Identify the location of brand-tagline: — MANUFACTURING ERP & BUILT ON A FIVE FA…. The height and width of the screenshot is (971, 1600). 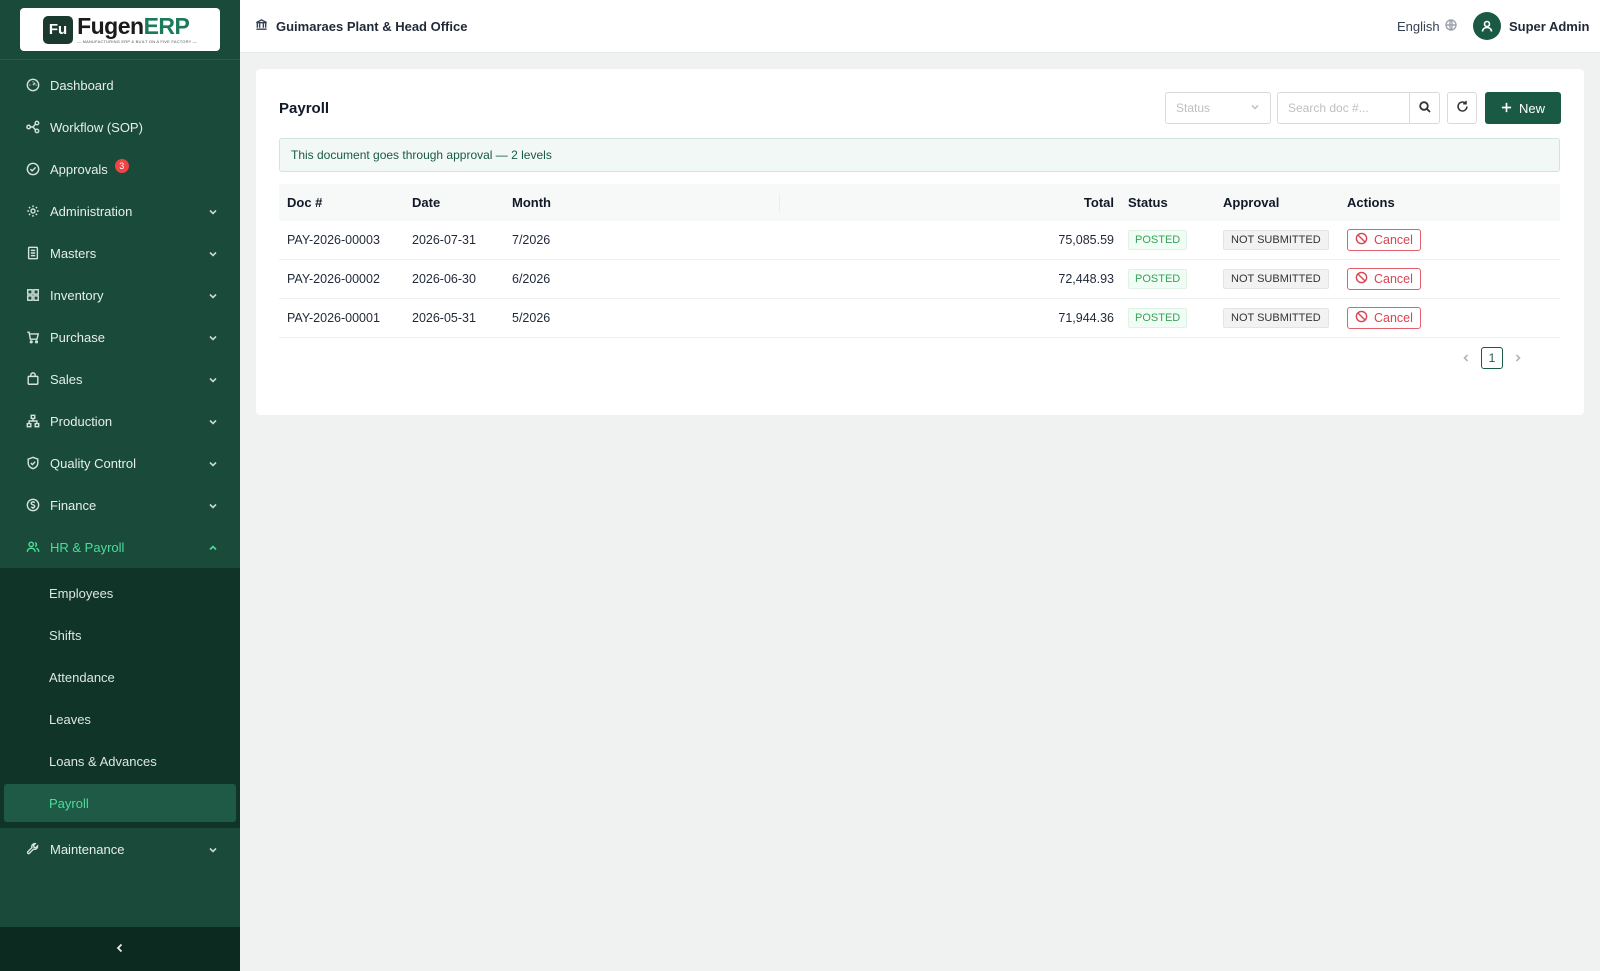
(137, 41).